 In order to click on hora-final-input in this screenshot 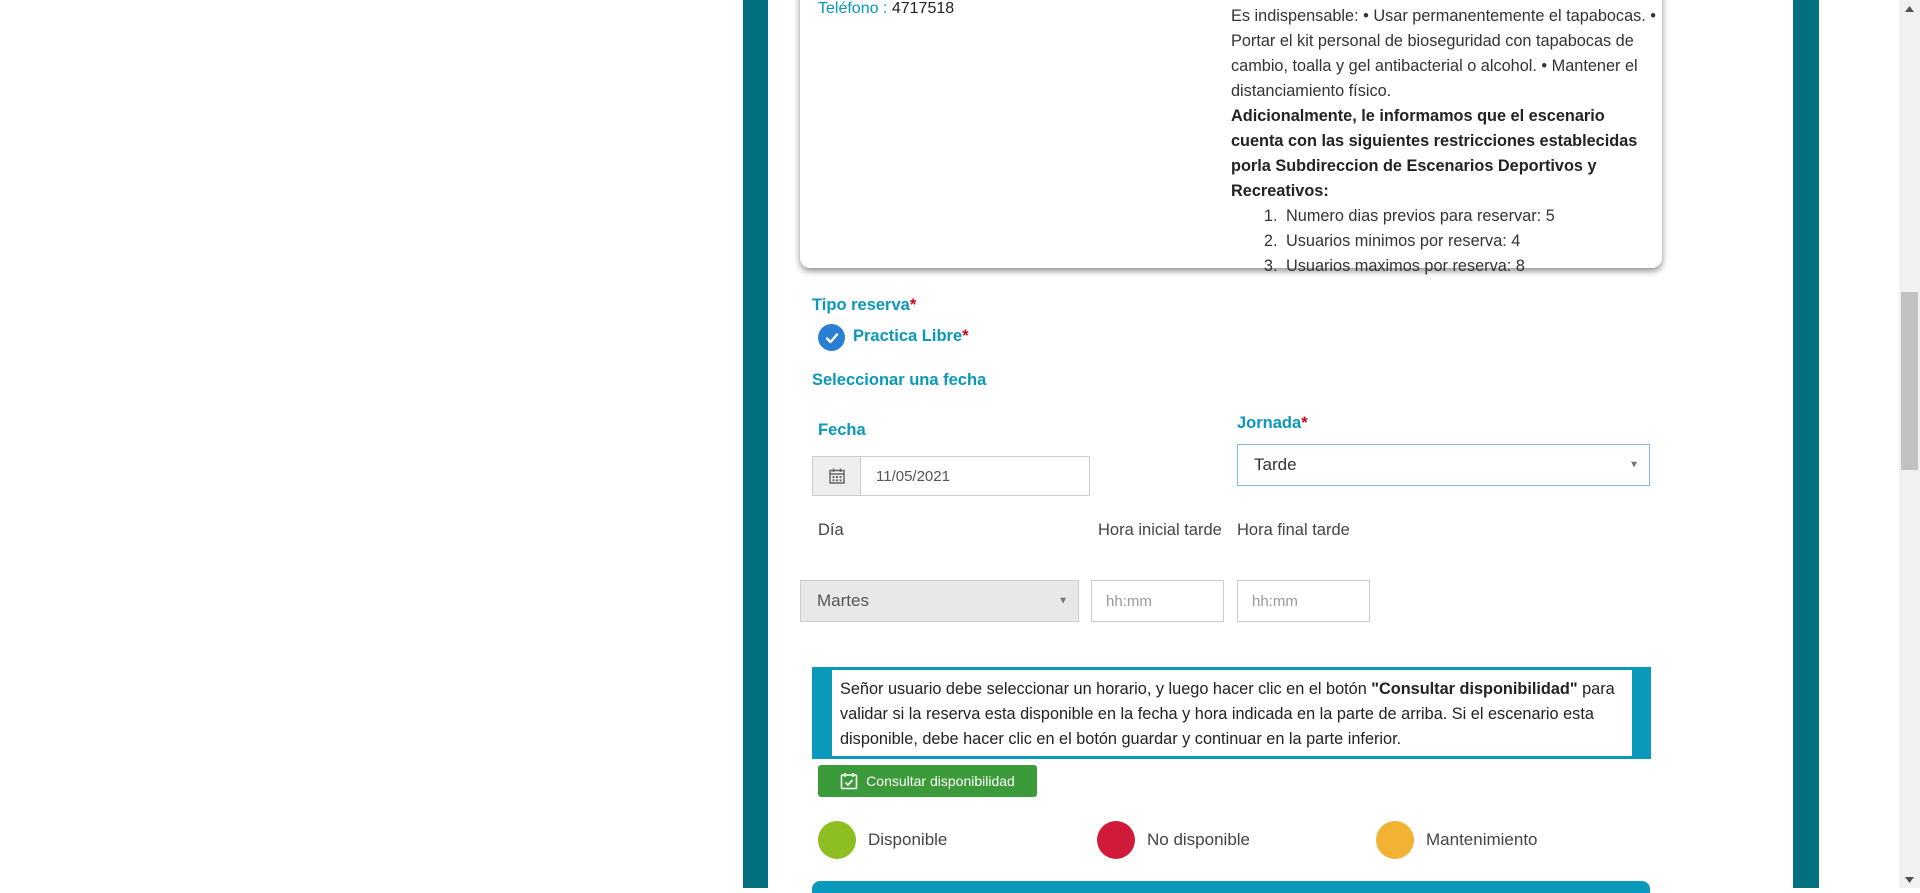, I will do `click(1303, 601)`.